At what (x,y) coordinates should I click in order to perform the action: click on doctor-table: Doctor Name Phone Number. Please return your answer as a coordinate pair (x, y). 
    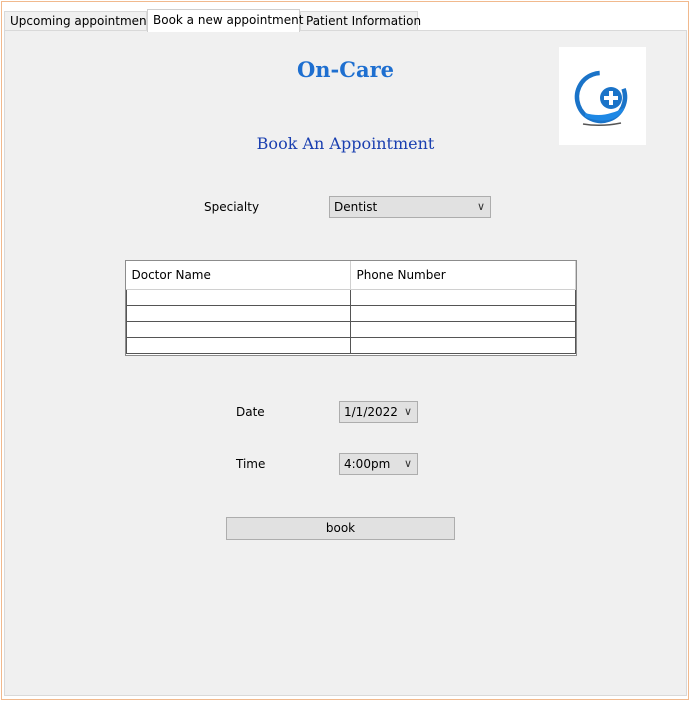
    Looking at the image, I should click on (351, 308).